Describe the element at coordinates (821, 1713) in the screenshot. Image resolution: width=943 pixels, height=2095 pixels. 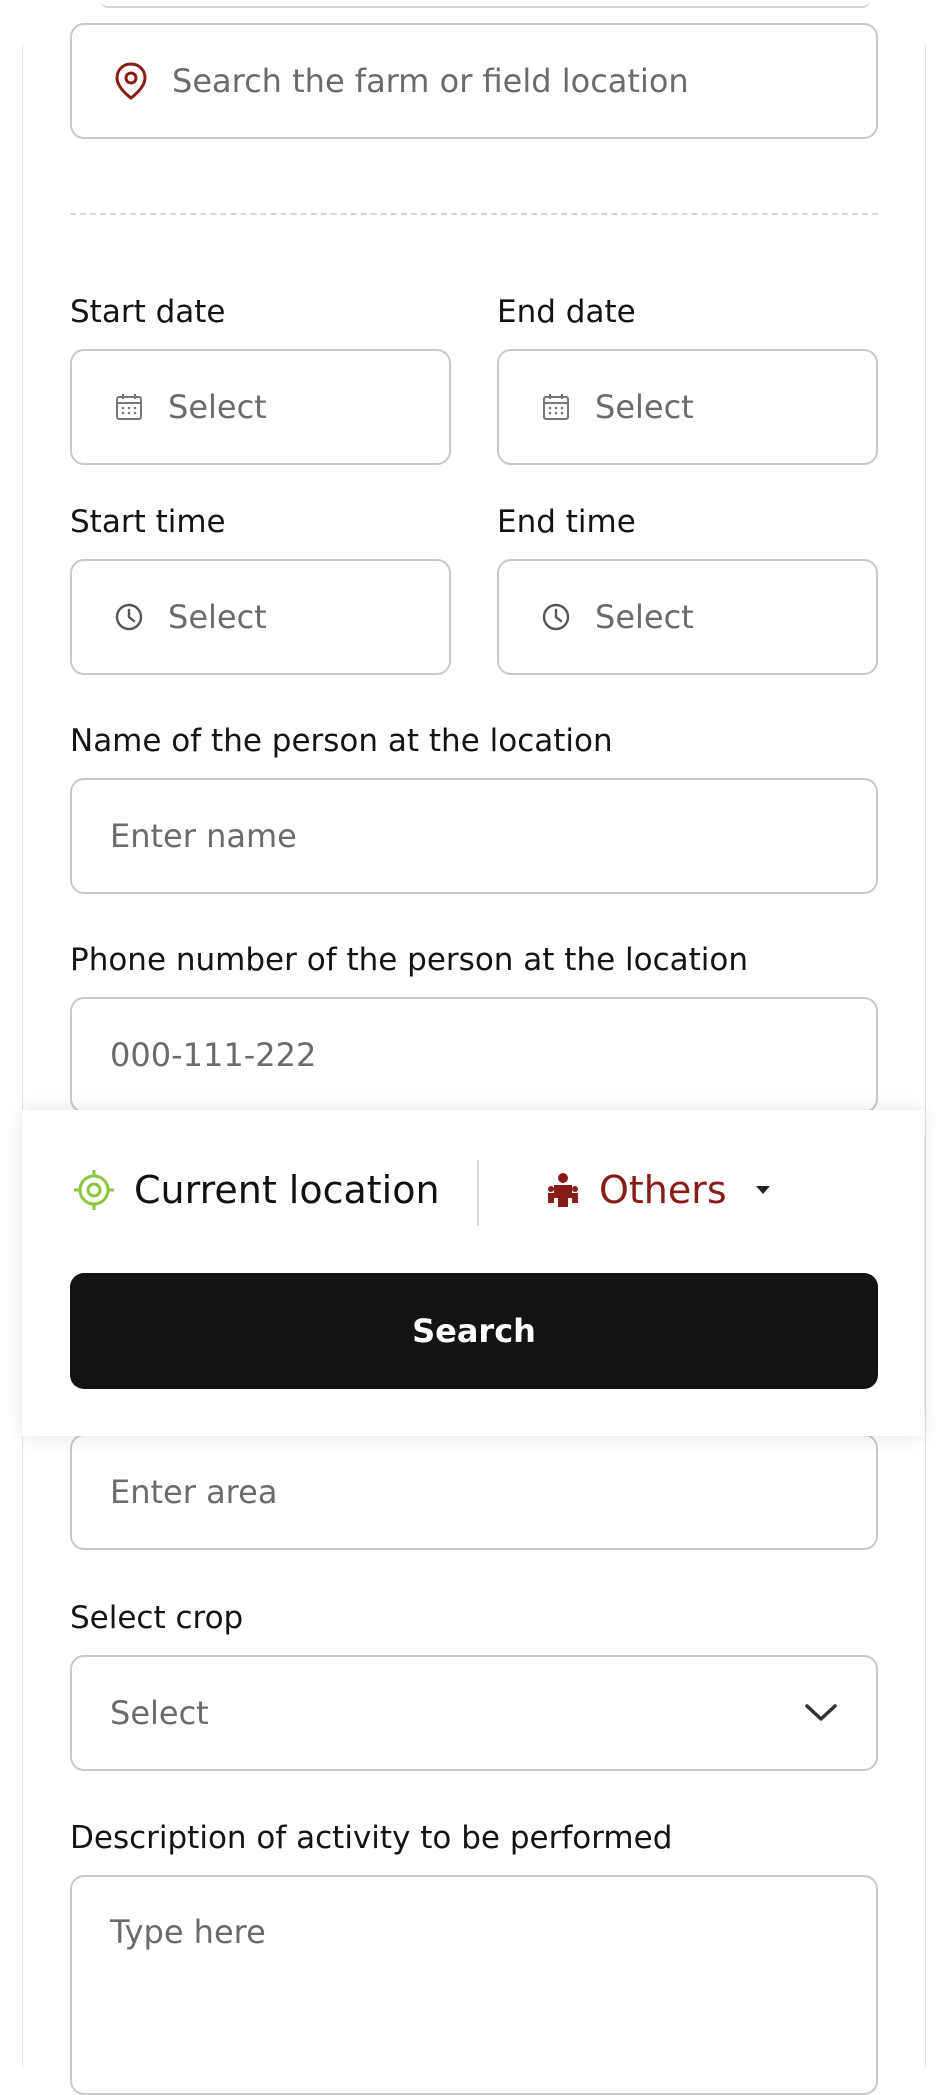
I see `chevron-down-icon` at that location.